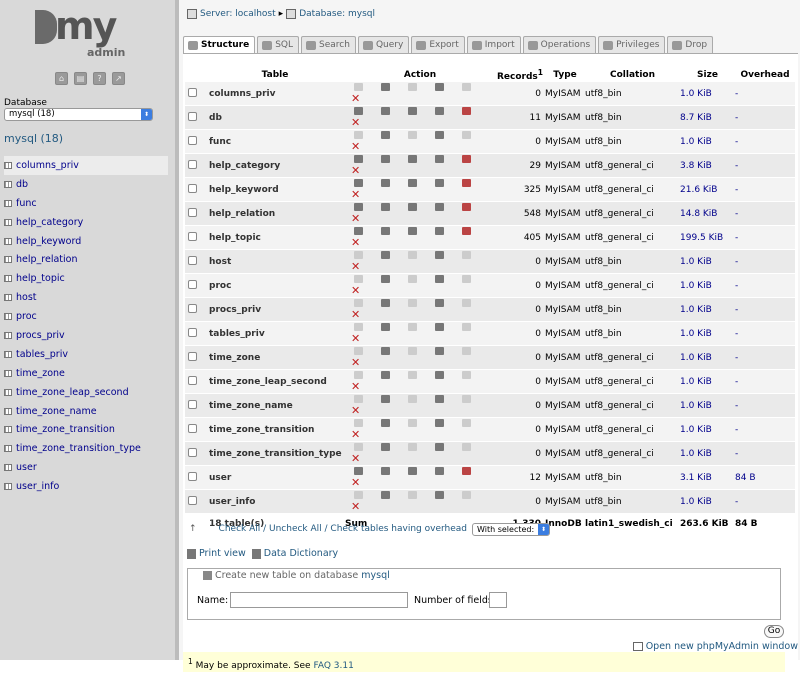 The image size is (800, 676). Describe the element at coordinates (559, 44) in the screenshot. I see `tab-operations: Operations` at that location.